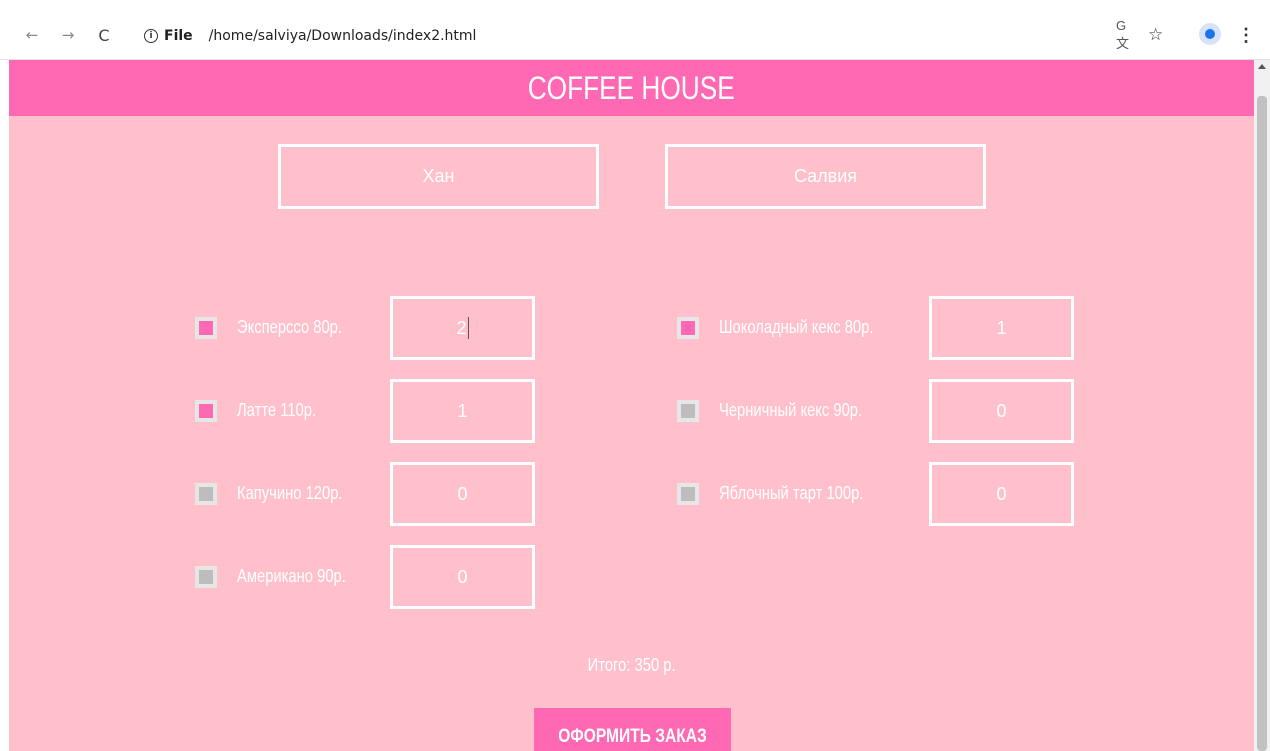 Image resolution: width=1270 pixels, height=751 pixels. I want to click on qty-input-apple-tart: 0, so click(1001, 494).